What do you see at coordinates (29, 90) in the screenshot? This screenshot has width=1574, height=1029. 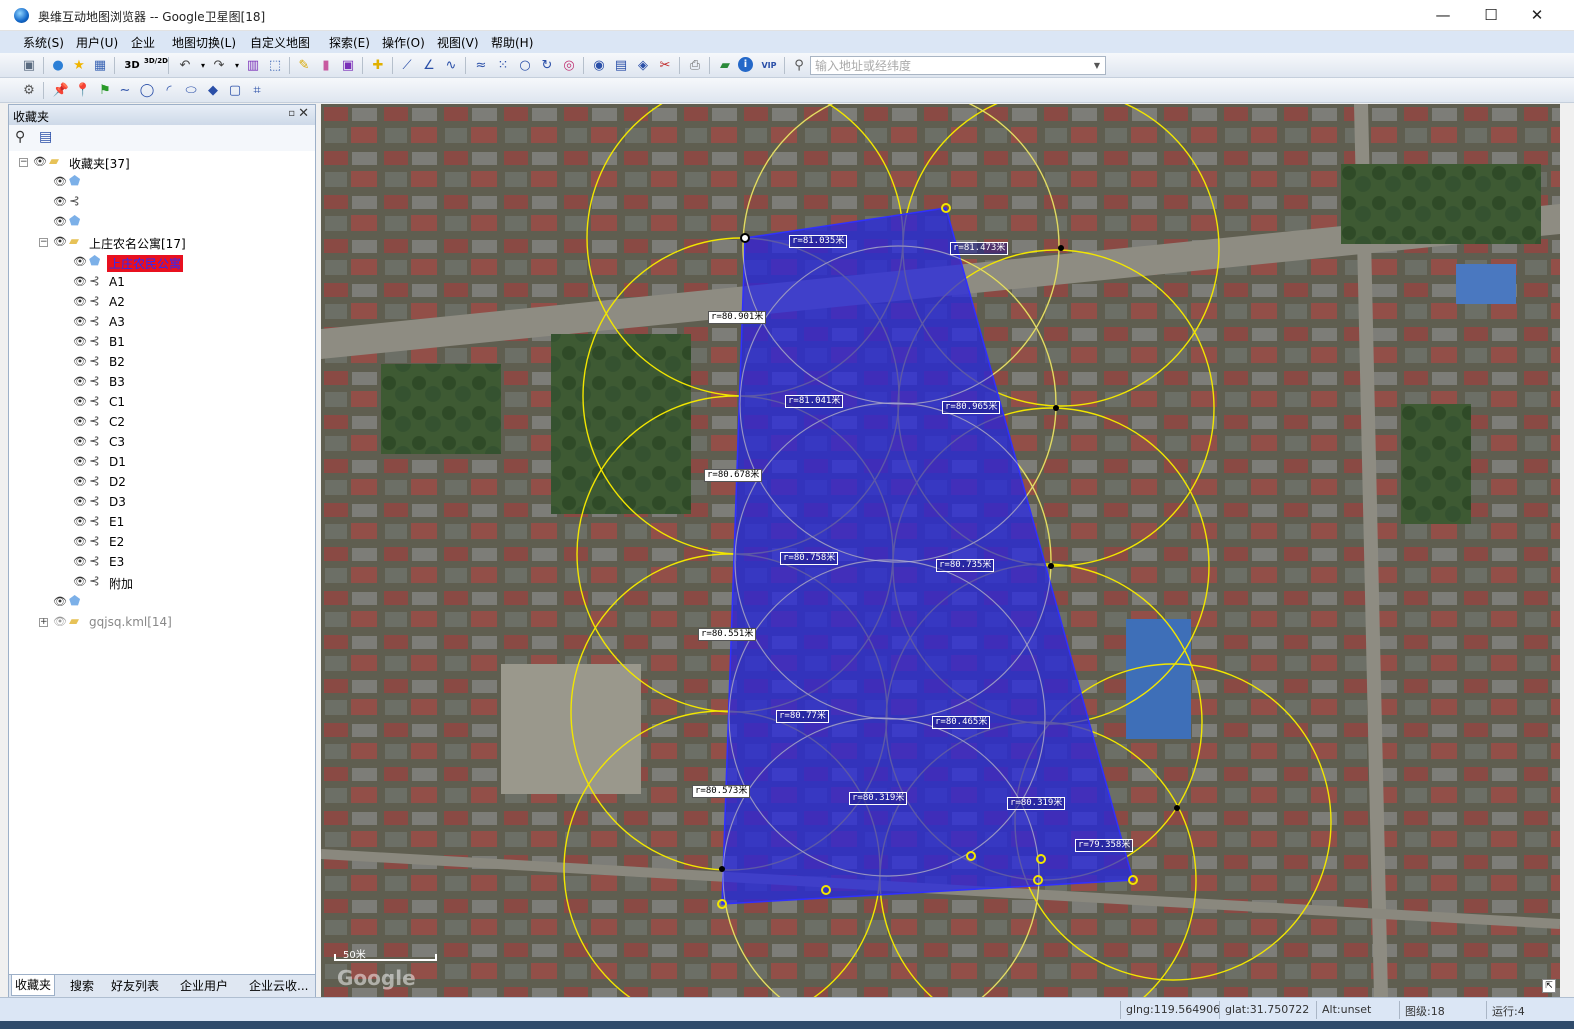 I see `settings-gear-icon: ⚙` at bounding box center [29, 90].